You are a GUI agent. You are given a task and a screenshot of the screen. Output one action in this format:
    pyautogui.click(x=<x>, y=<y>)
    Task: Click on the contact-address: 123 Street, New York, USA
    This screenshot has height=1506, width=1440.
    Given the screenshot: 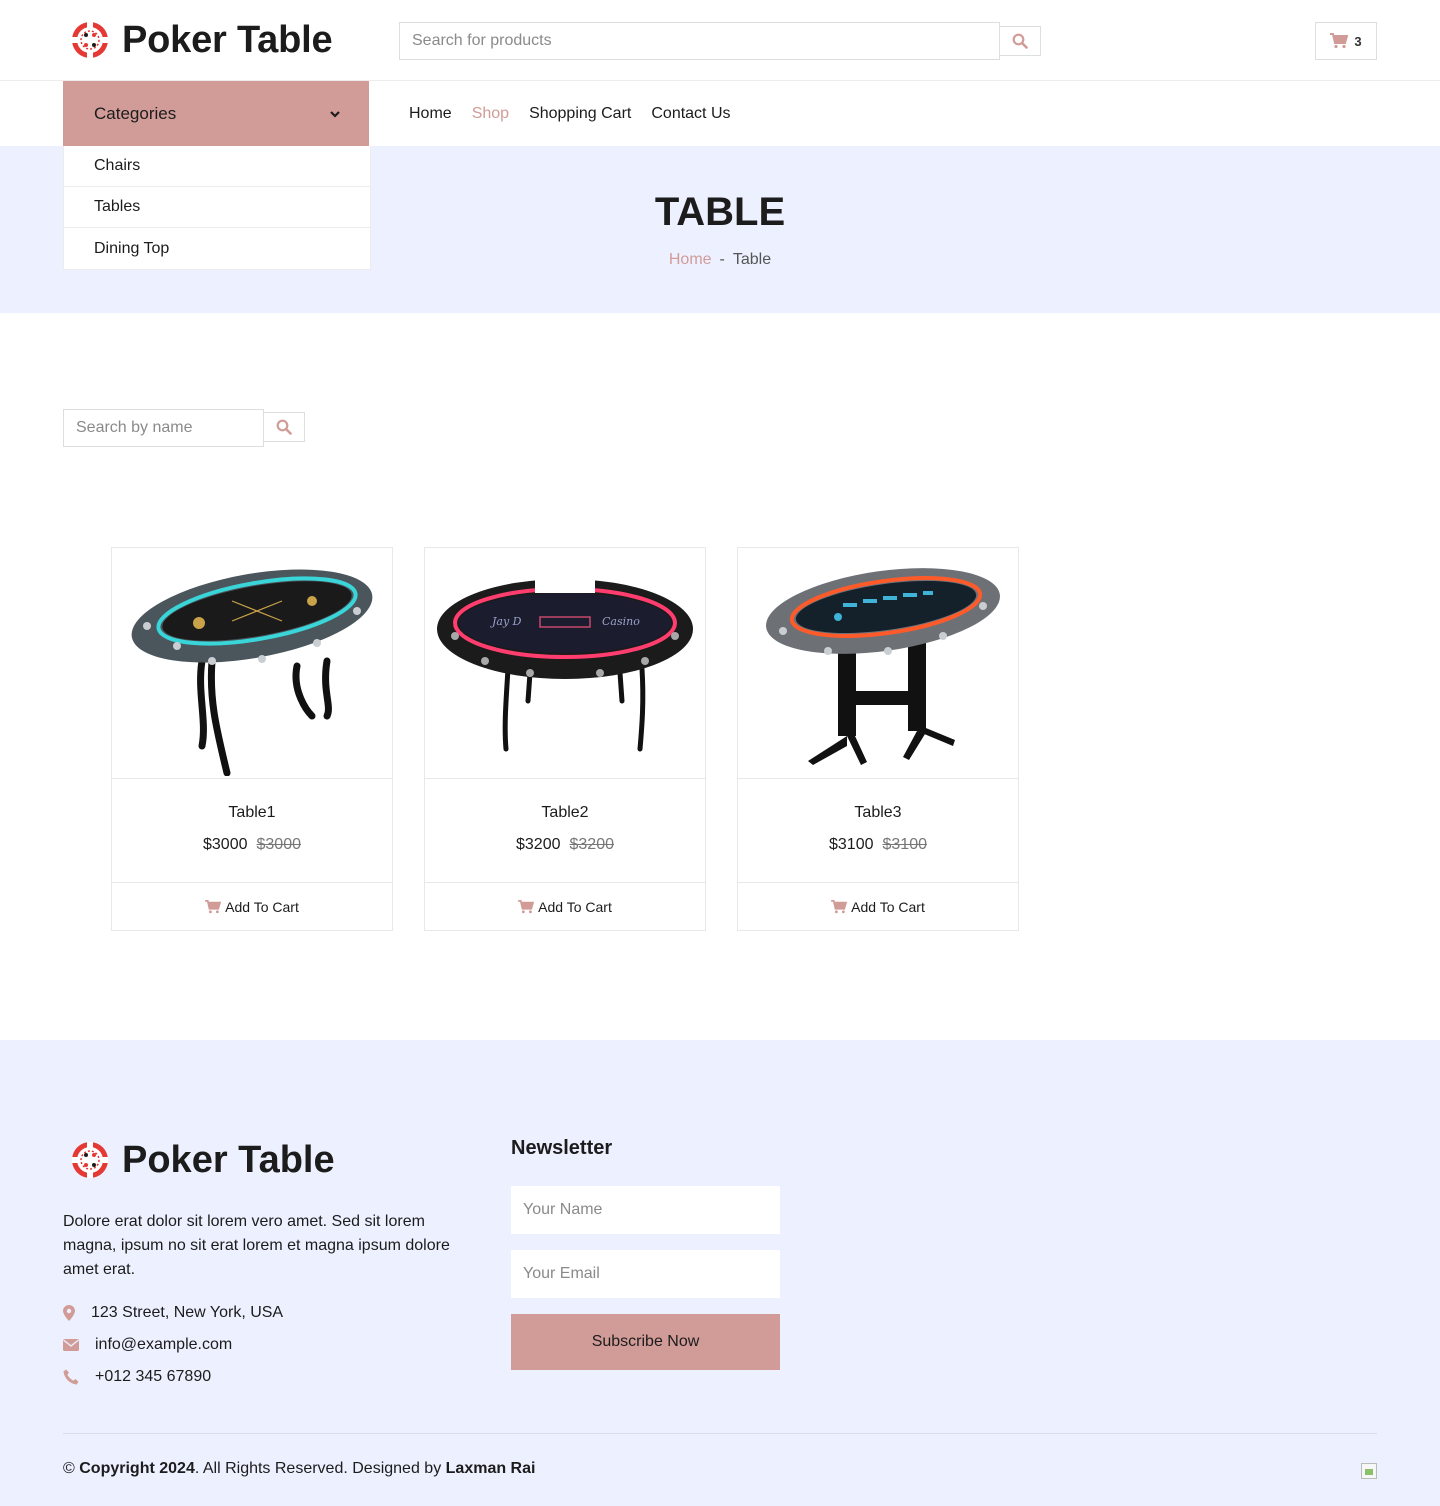 What is the action you would take?
    pyautogui.click(x=173, y=1313)
    